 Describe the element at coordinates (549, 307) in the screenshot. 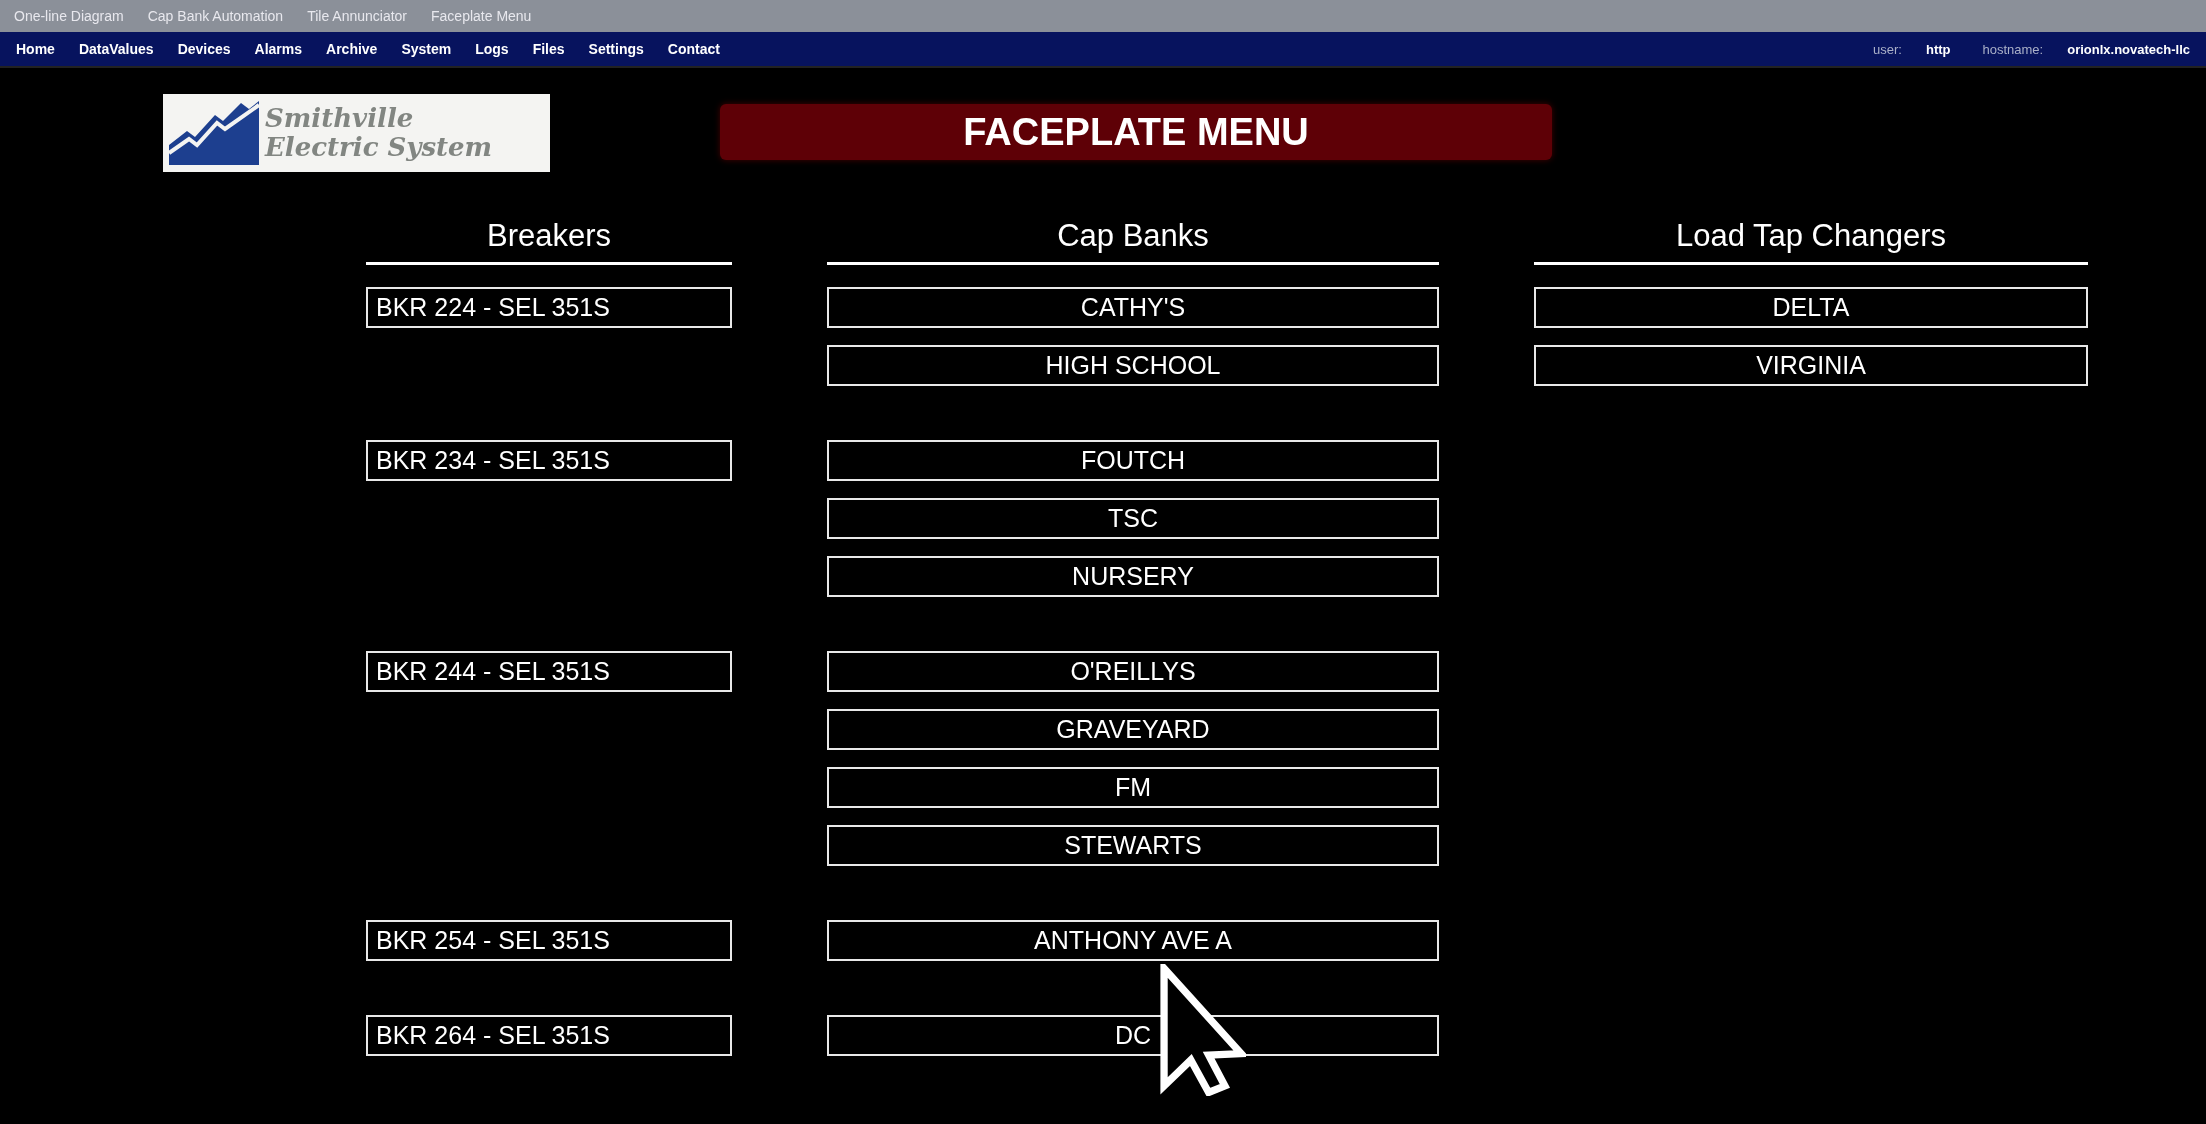

I see `breaker-button: BKR 224 - SEL 351S` at that location.